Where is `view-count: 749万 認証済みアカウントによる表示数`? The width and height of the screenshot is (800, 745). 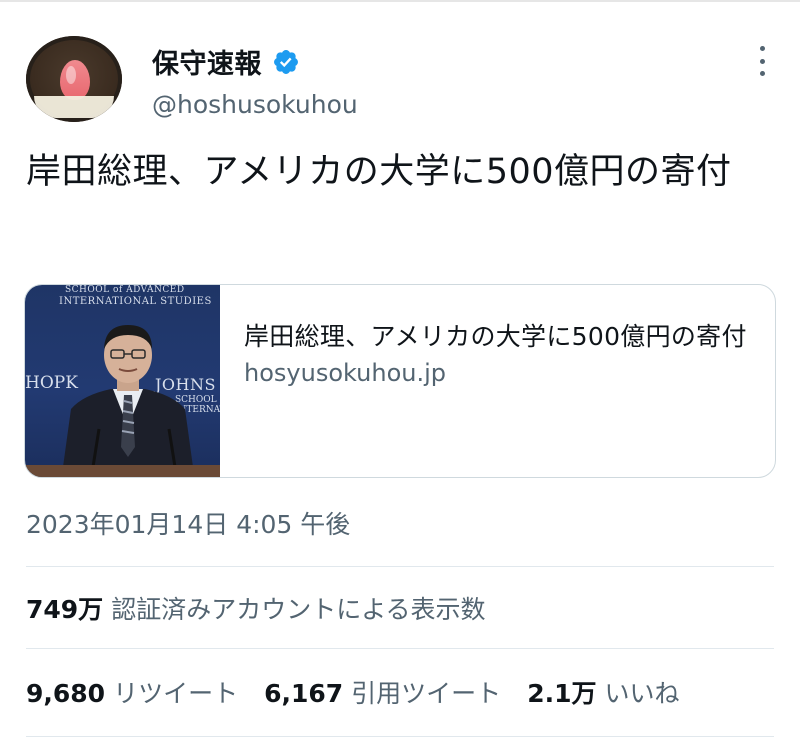
view-count: 749万 認証済みアカウントによる表示数 is located at coordinates (255, 608).